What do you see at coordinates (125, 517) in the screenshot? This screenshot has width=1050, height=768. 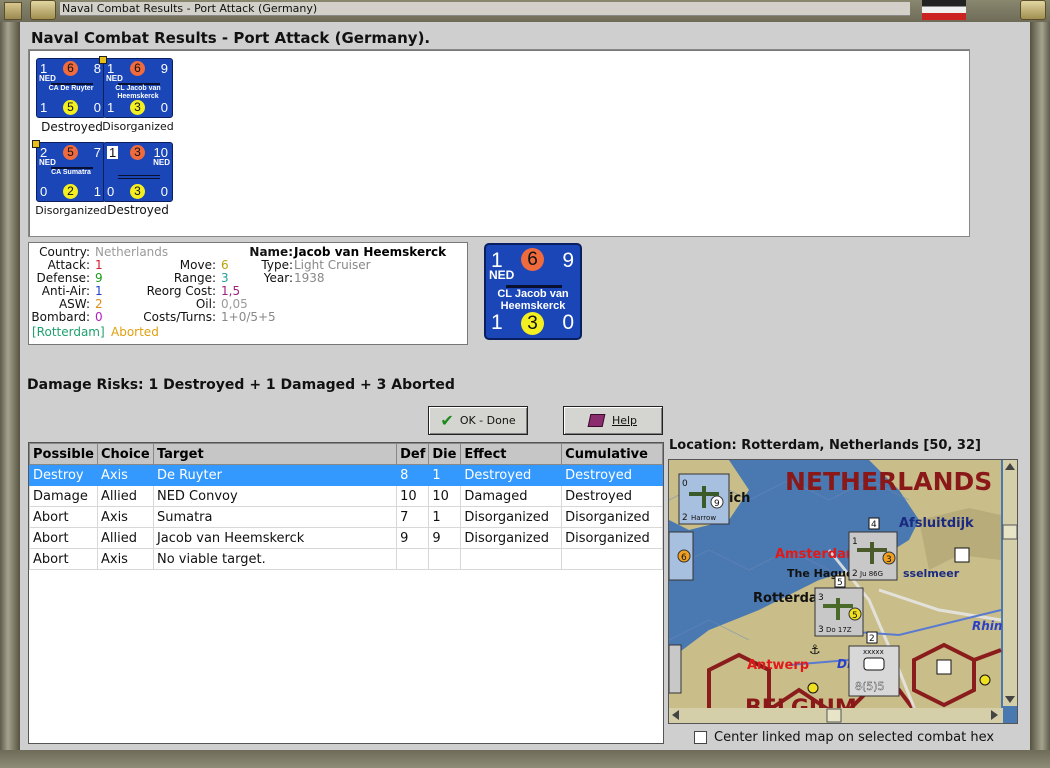 I see `table-cell: Axis` at bounding box center [125, 517].